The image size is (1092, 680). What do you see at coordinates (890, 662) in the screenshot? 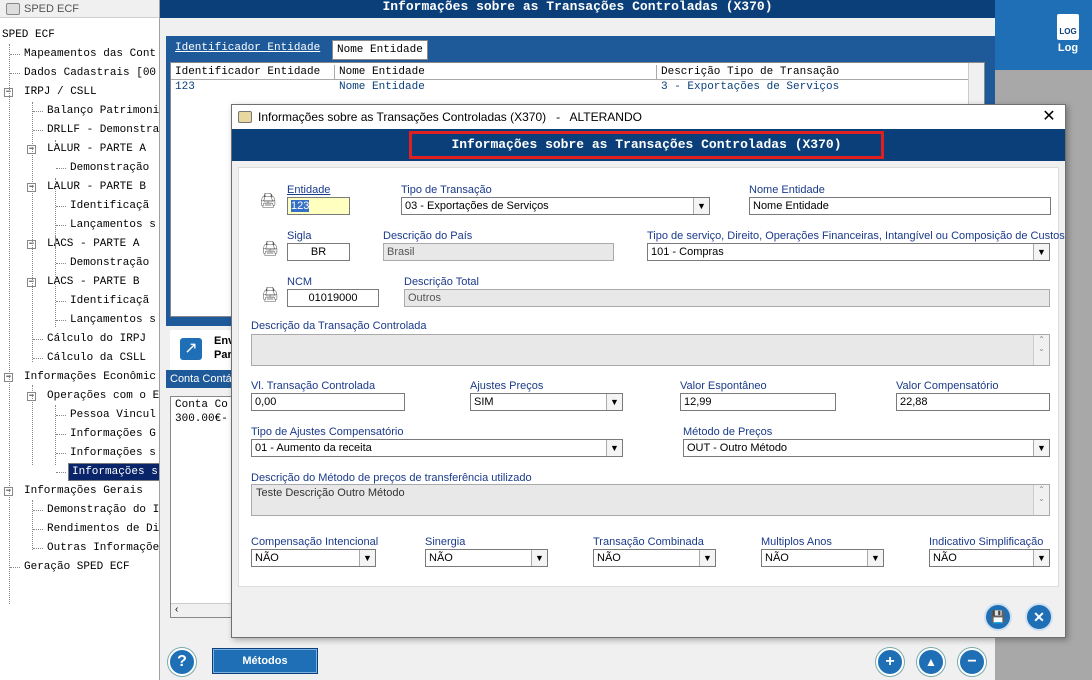
I see `add-button: +` at bounding box center [890, 662].